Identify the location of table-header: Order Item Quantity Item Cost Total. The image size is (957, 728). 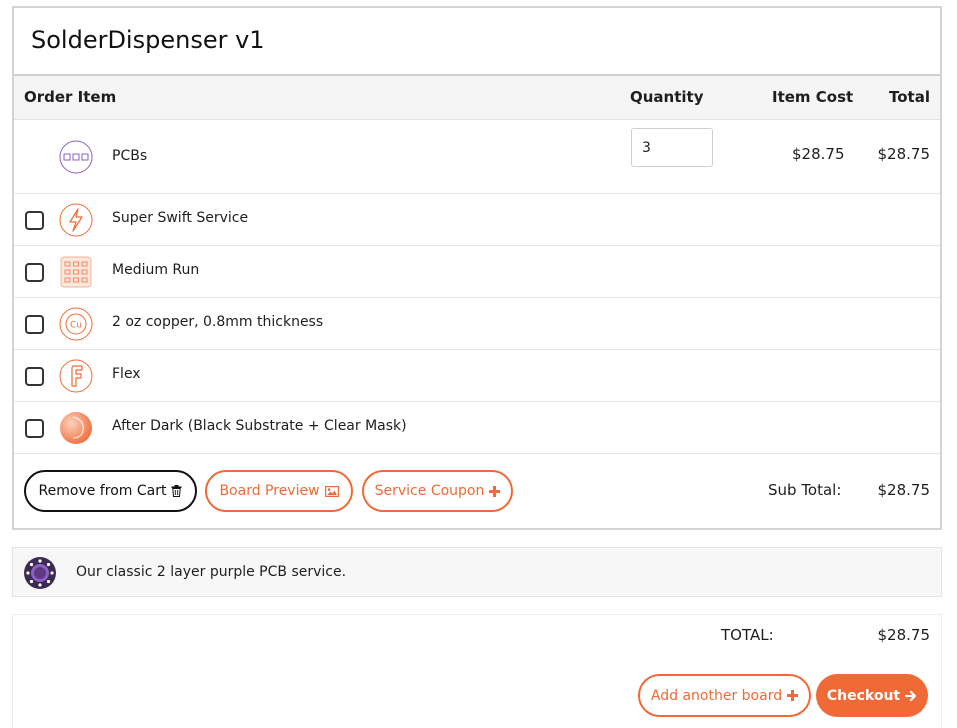
(477, 98).